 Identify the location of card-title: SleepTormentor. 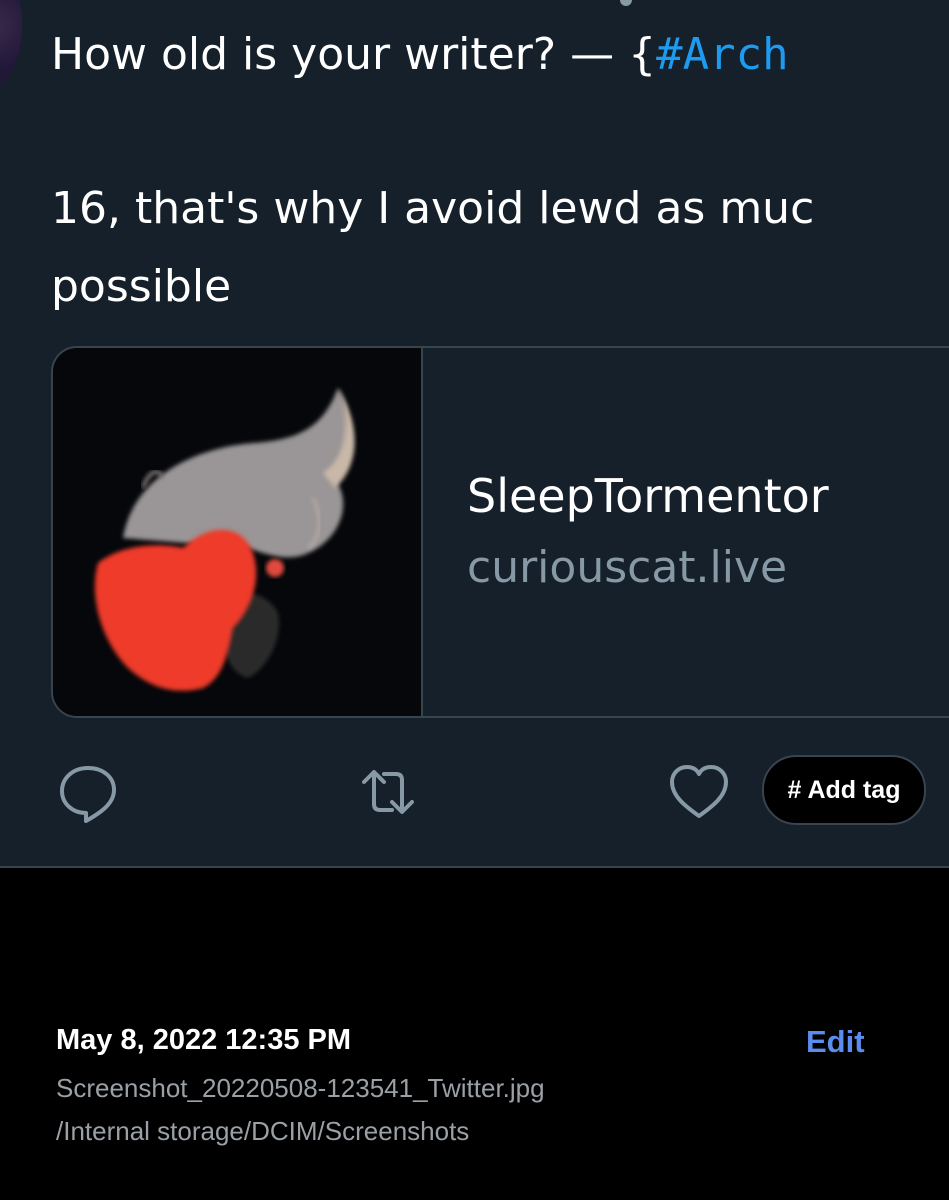
(648, 496).